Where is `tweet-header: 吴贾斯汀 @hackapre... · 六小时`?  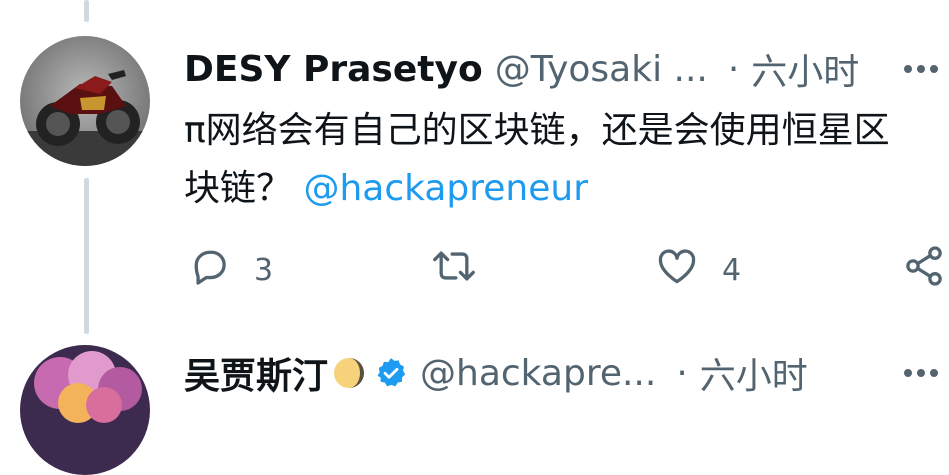
tweet-header: 吴贾斯汀 @hackapre... · 六小时 is located at coordinates (566, 373).